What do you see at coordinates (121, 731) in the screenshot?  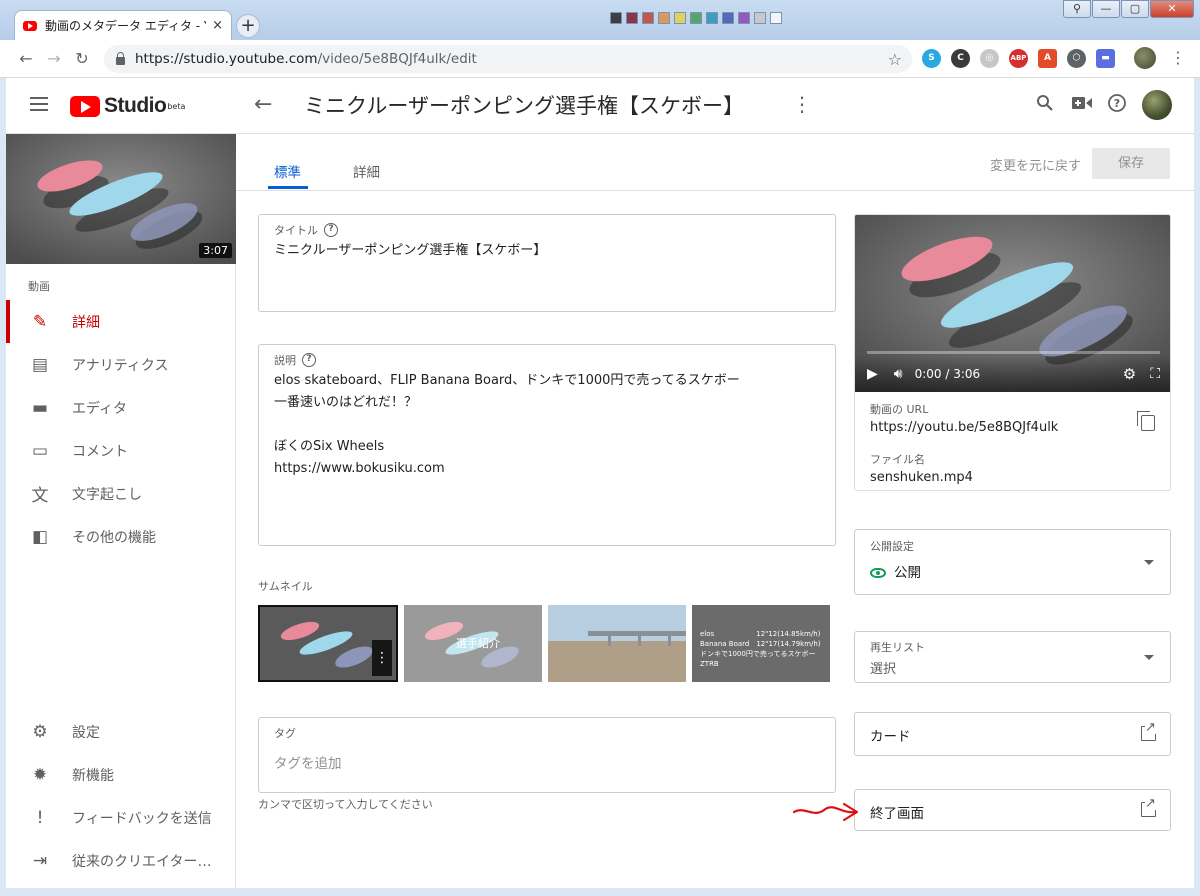 I see `sidebar-item-settings: ⚙ 設定` at bounding box center [121, 731].